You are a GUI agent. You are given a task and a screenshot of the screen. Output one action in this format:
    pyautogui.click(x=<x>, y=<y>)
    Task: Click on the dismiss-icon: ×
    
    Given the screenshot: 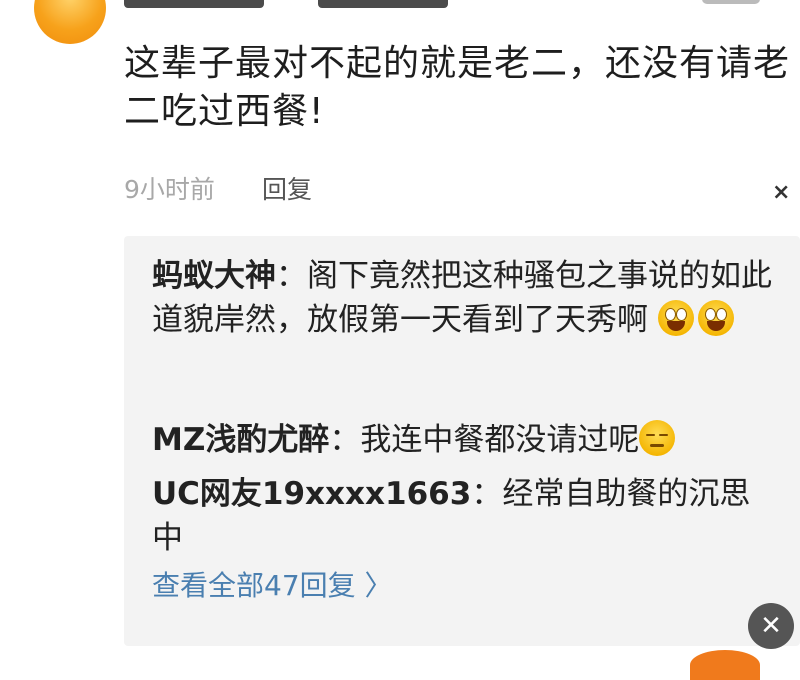 What is the action you would take?
    pyautogui.click(x=781, y=192)
    